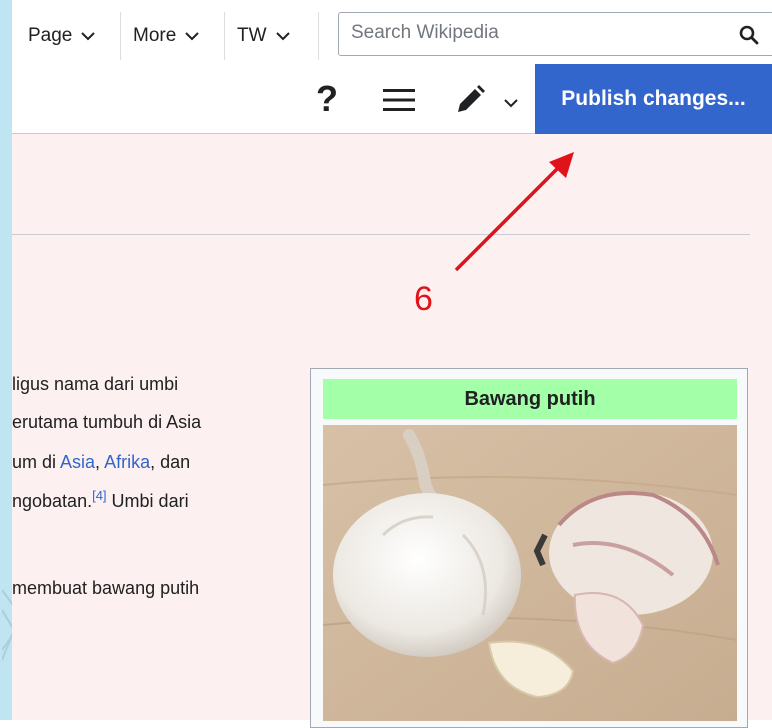 This screenshot has width=772, height=728. Describe the element at coordinates (107, 422) in the screenshot. I see `article-text-line: erutama tumbuh di Asia` at that location.